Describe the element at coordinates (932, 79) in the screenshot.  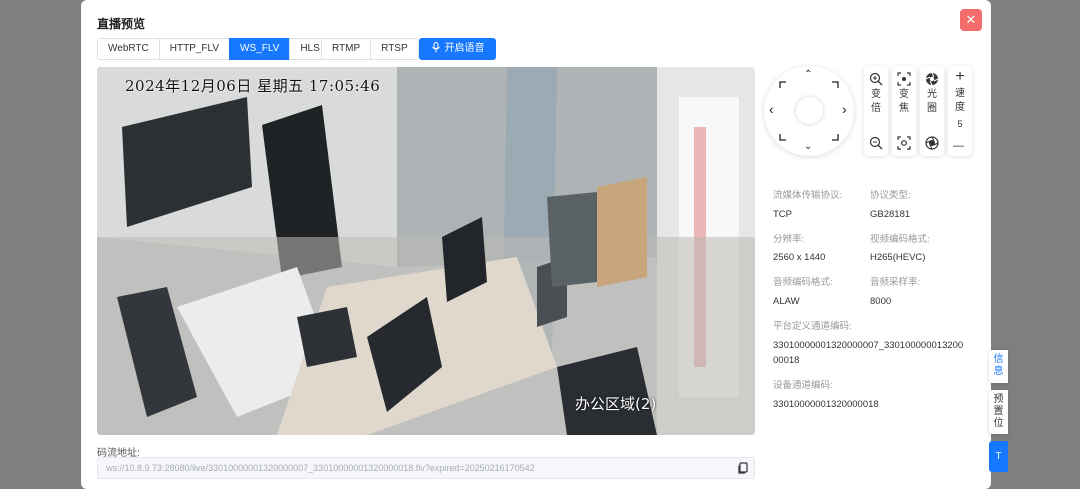
I see `iris-open-icon` at that location.